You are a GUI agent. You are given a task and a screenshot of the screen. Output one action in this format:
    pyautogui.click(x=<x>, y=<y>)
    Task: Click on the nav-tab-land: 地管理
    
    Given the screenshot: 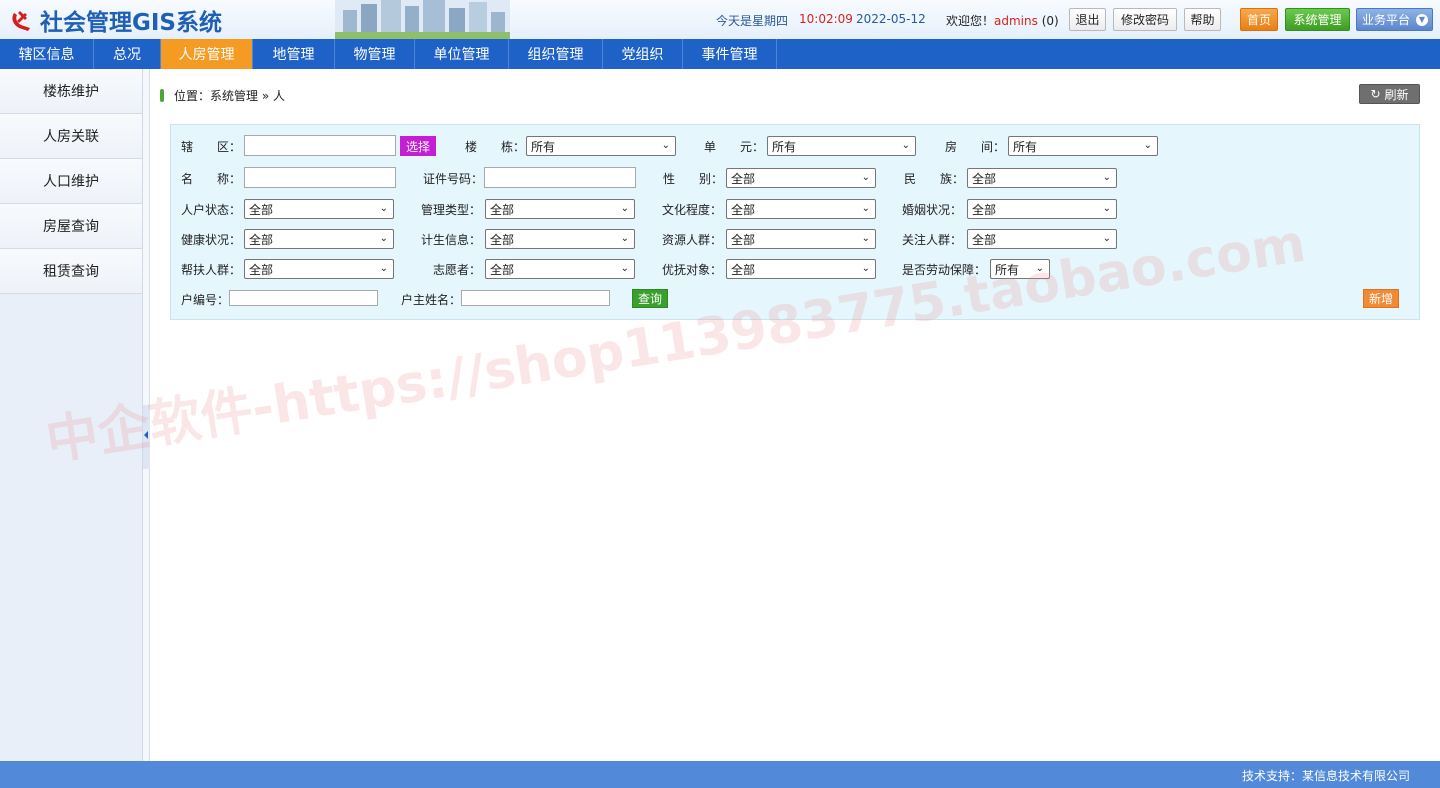 What is the action you would take?
    pyautogui.click(x=294, y=54)
    